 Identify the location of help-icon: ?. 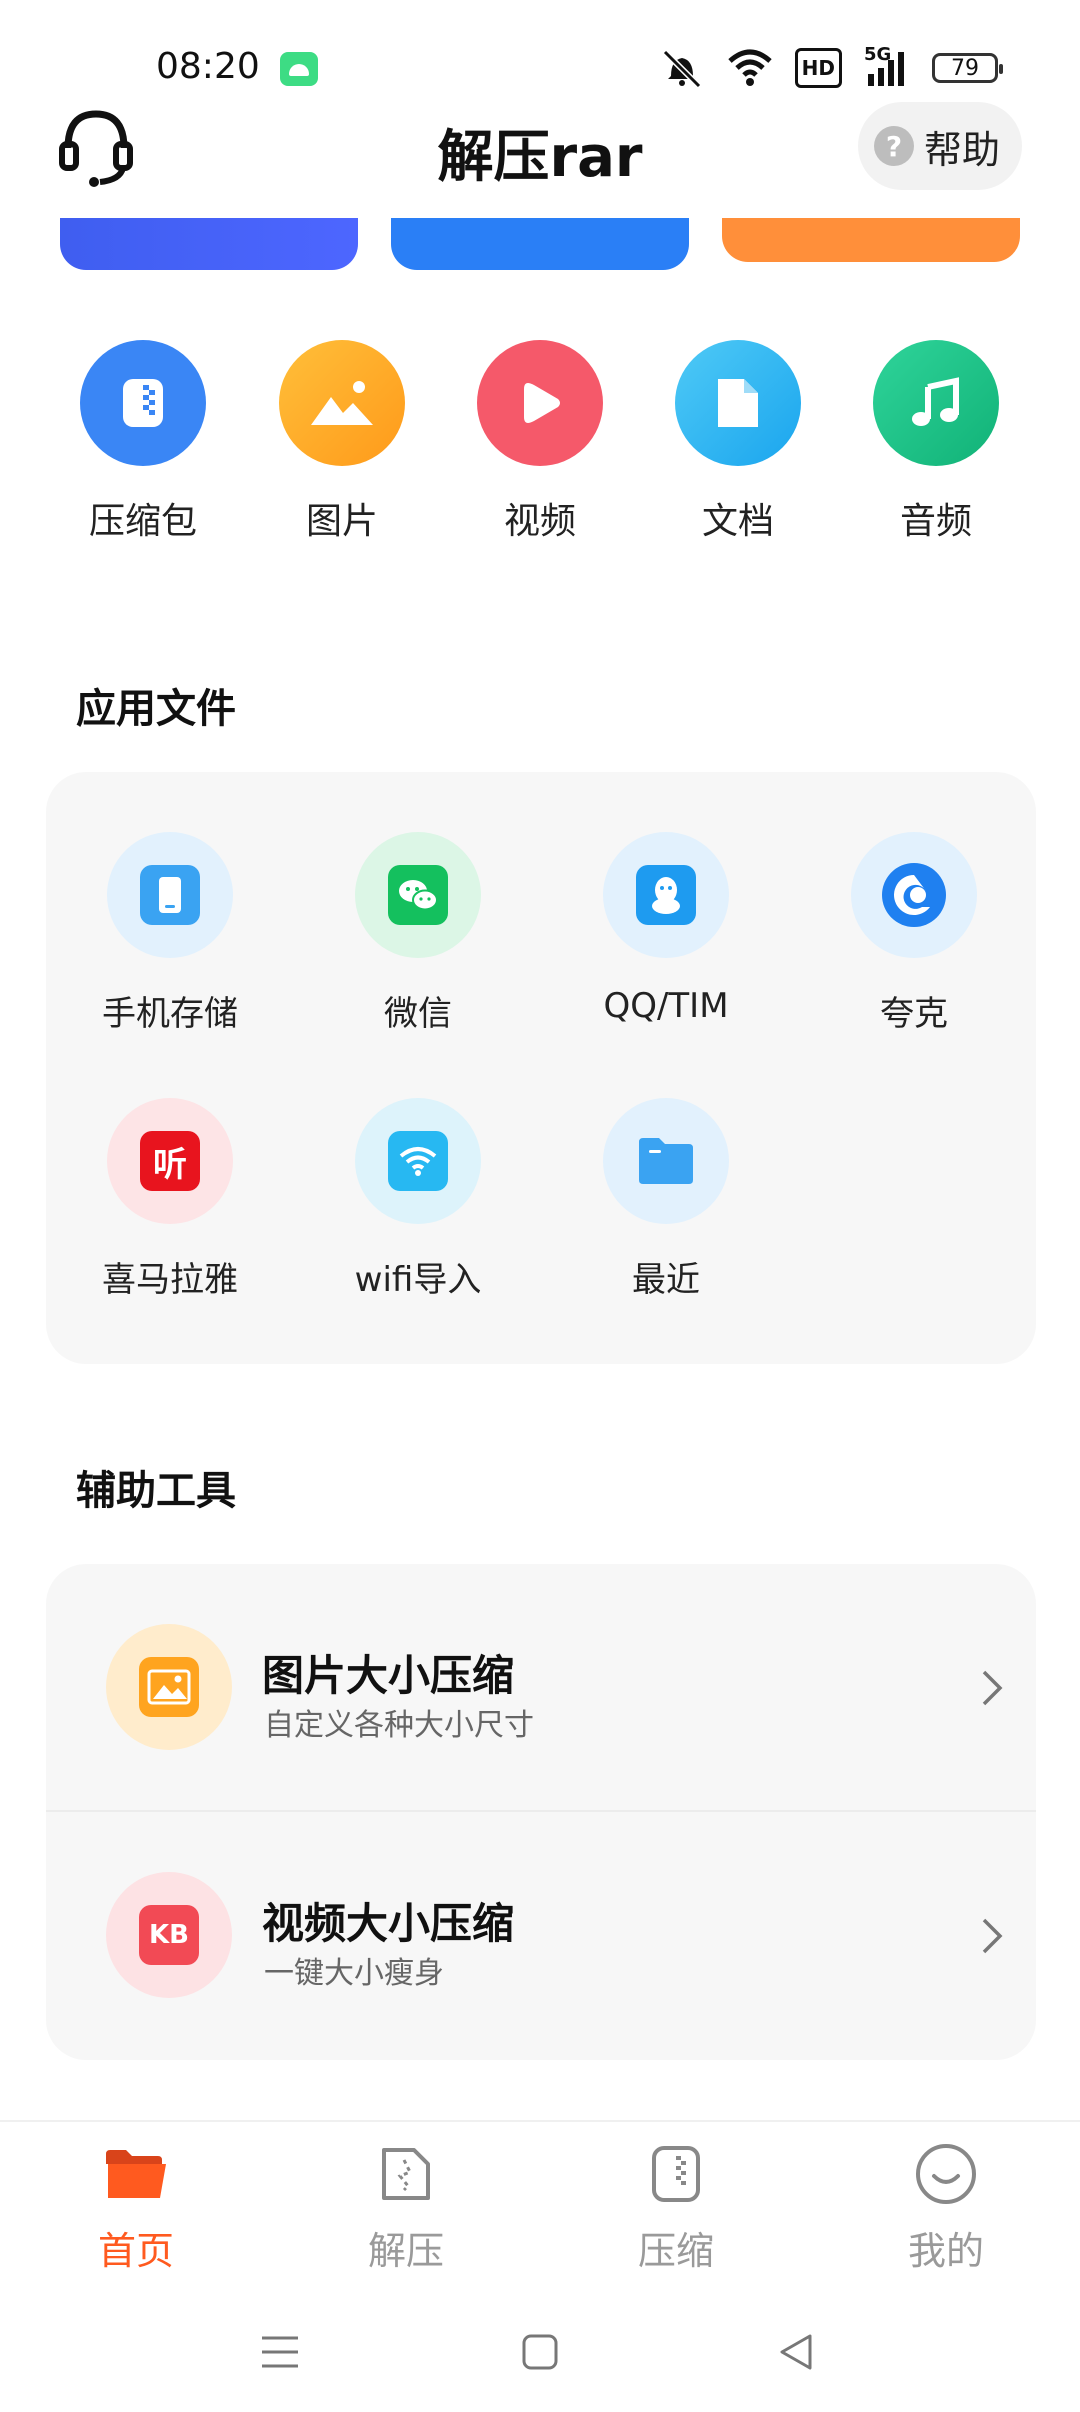
(894, 146).